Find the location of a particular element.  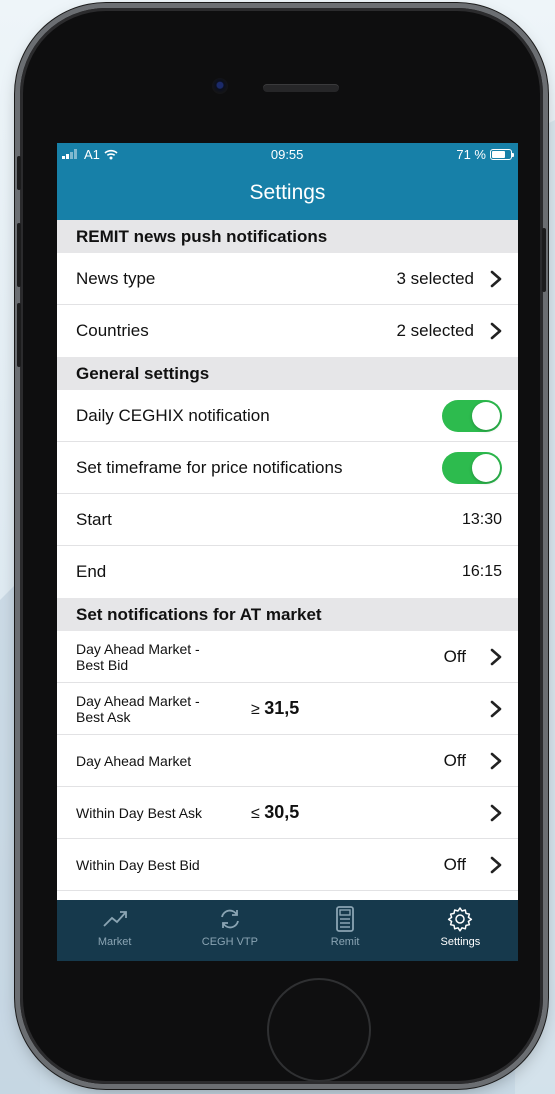

daily-ceghix-toggle is located at coordinates (472, 415).